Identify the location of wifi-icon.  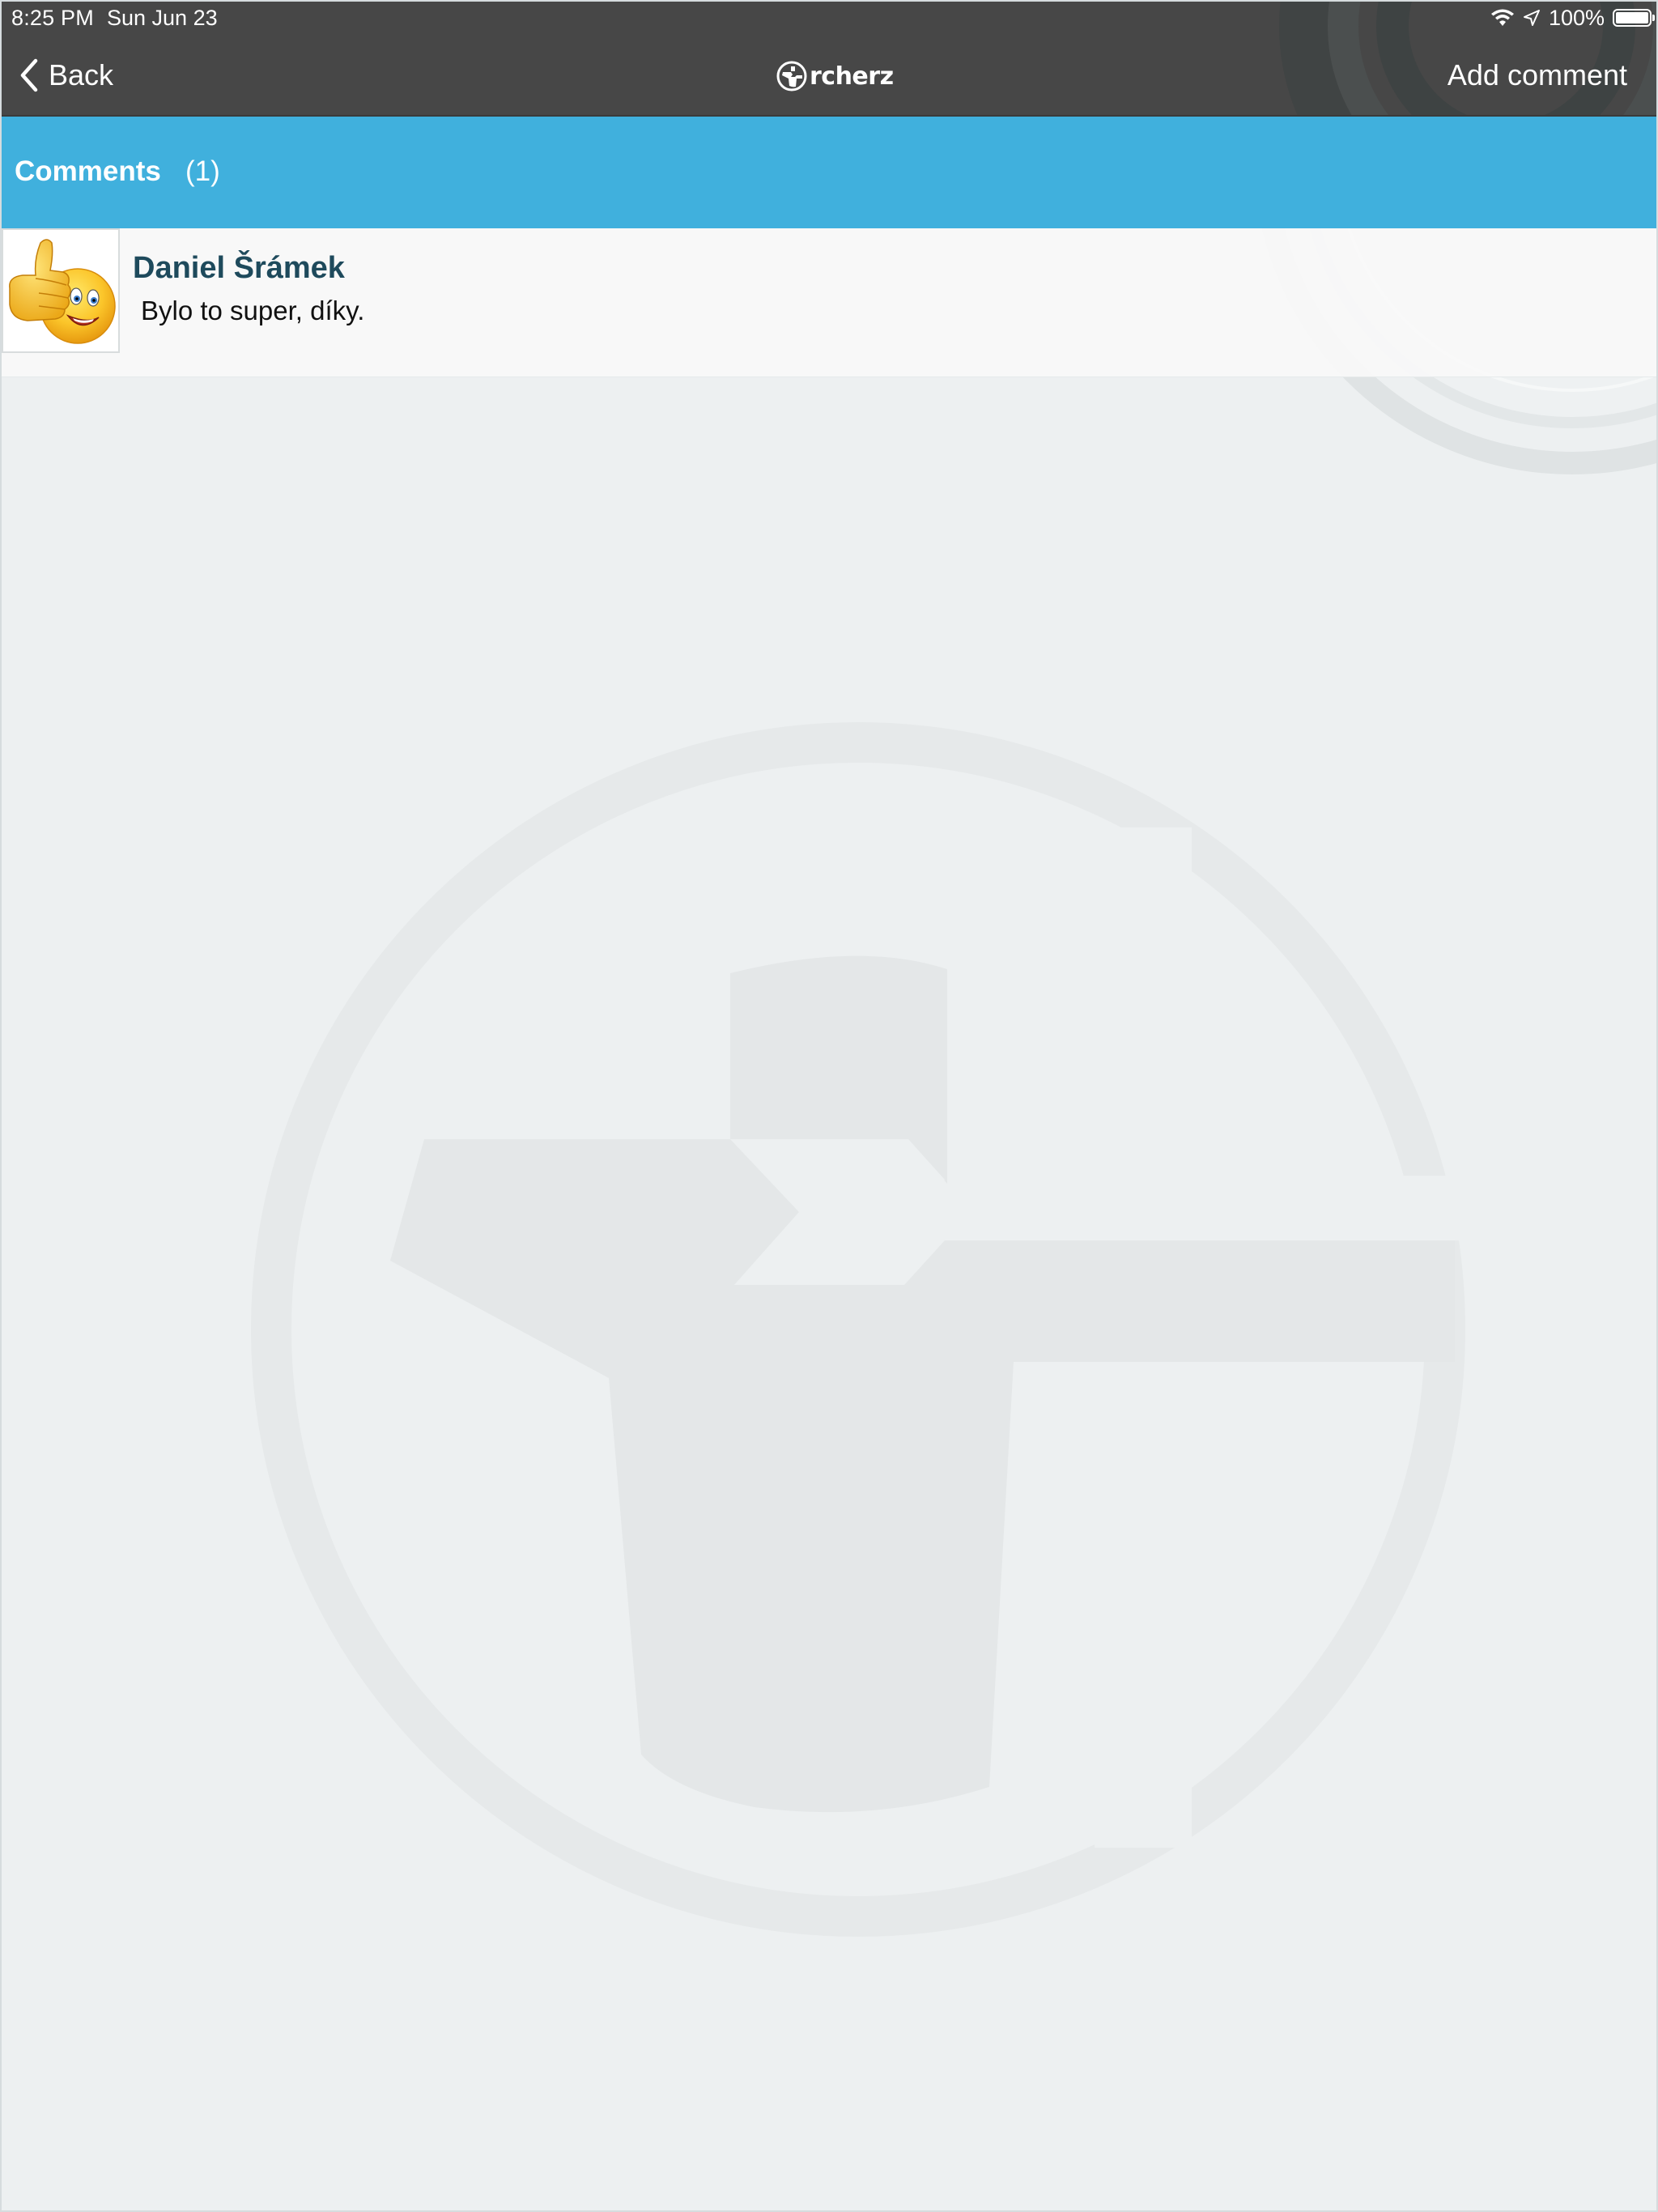
(1502, 18).